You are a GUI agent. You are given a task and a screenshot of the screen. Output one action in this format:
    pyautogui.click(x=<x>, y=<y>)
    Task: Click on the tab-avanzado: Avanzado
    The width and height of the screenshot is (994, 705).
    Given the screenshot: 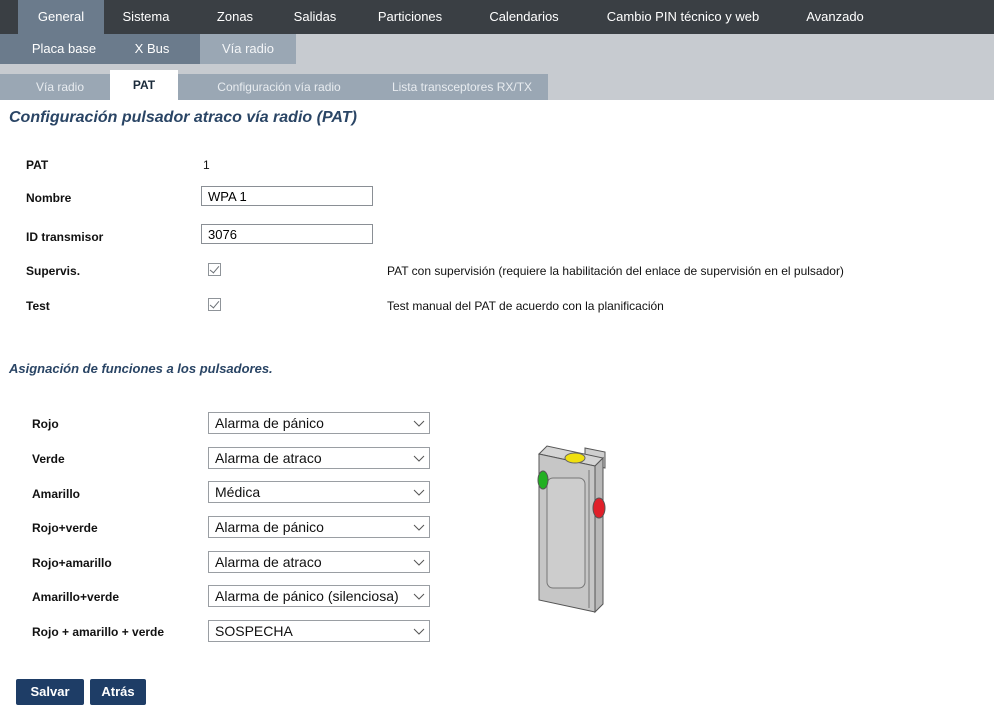 What is the action you would take?
    pyautogui.click(x=835, y=17)
    